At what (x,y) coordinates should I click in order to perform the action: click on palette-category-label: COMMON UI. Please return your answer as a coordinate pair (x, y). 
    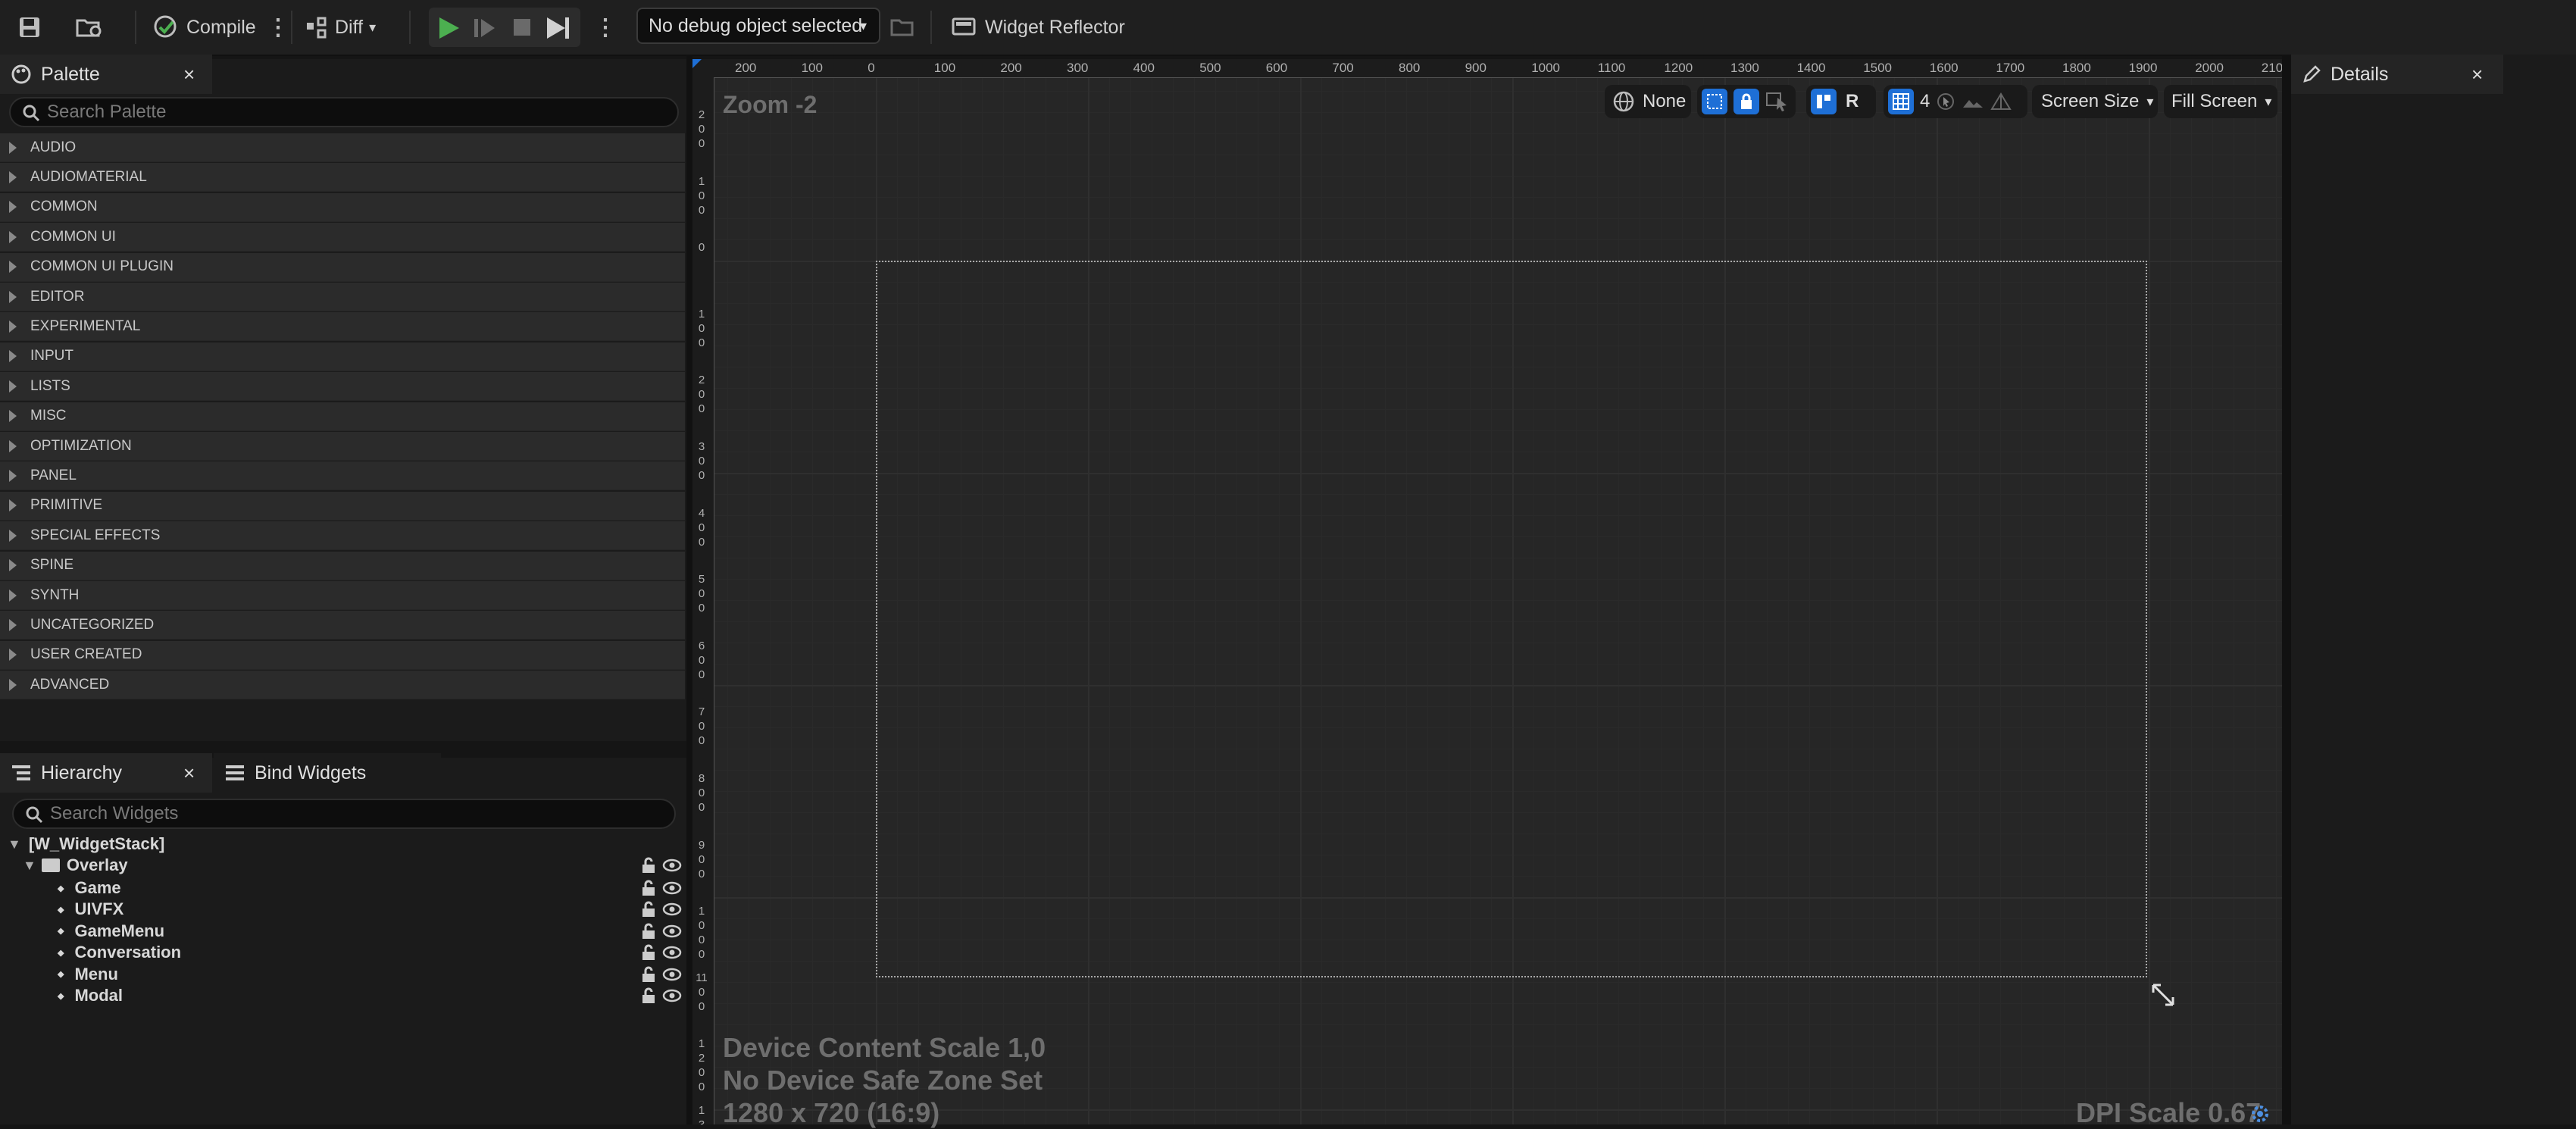
    Looking at the image, I should click on (73, 237).